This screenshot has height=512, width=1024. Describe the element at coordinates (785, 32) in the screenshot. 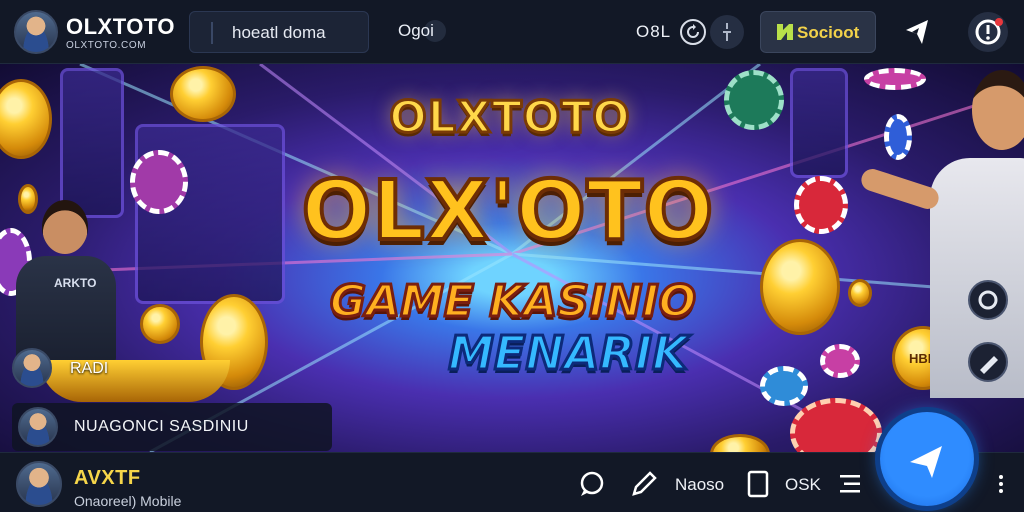

I see `star-icon` at that location.